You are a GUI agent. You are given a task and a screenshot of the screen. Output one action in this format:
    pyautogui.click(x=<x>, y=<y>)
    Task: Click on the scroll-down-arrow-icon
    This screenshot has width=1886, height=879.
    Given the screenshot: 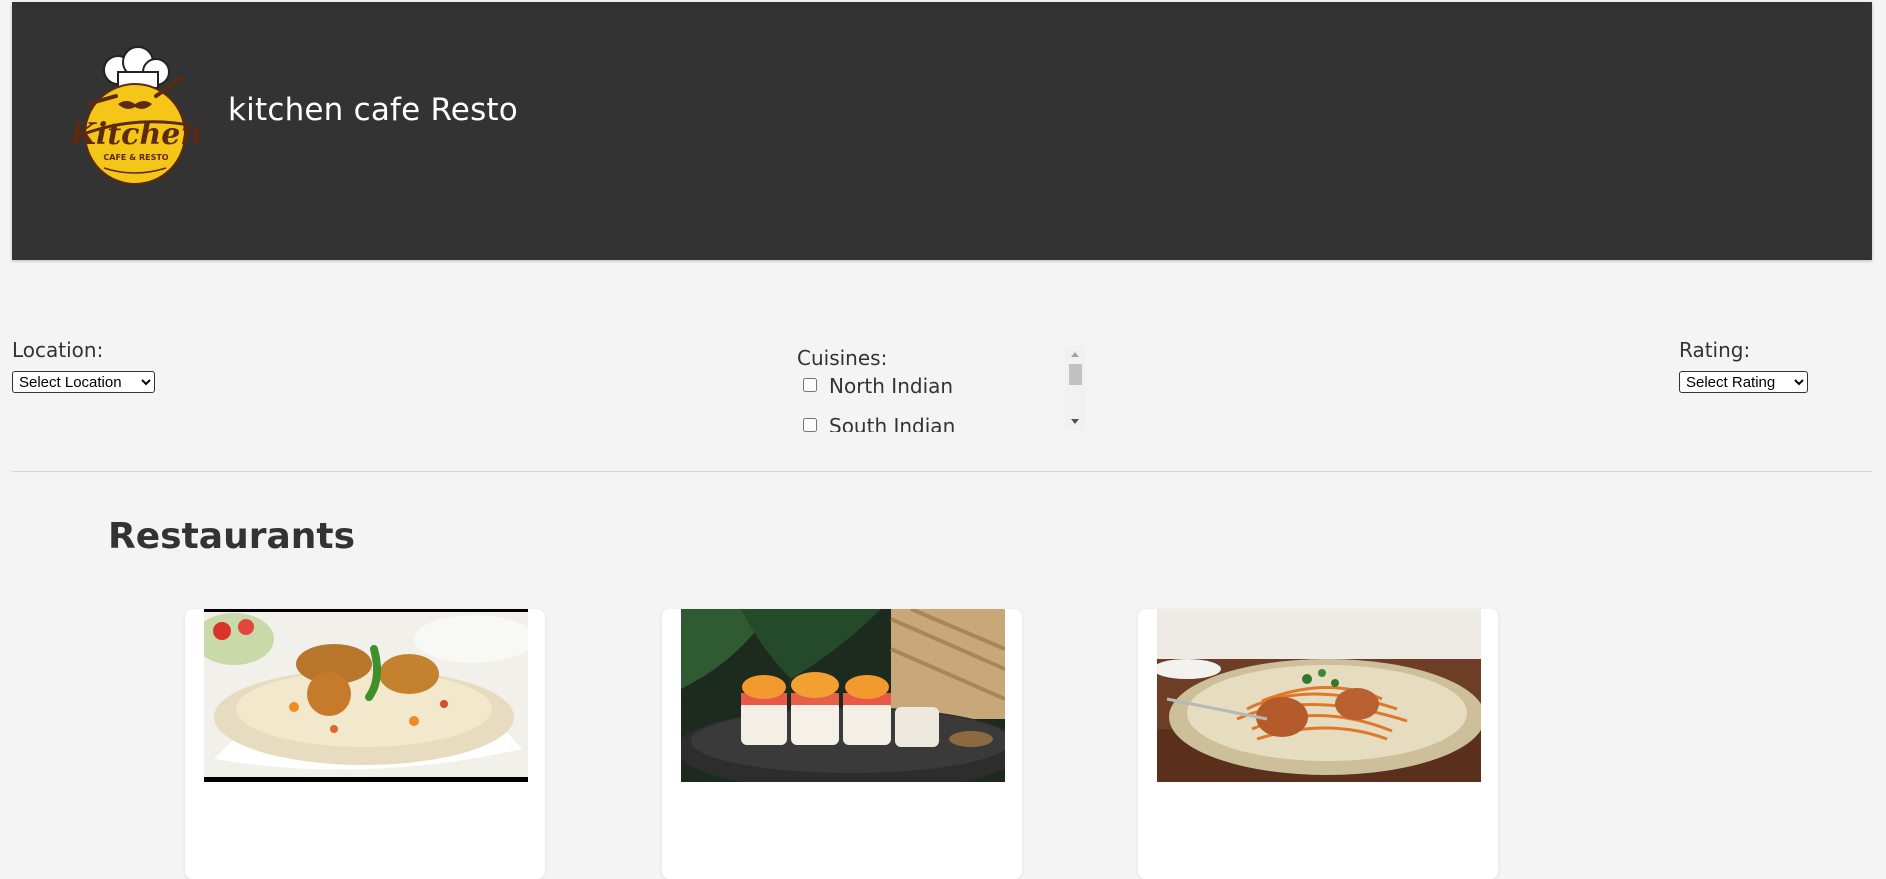 What is the action you would take?
    pyautogui.click(x=1075, y=421)
    